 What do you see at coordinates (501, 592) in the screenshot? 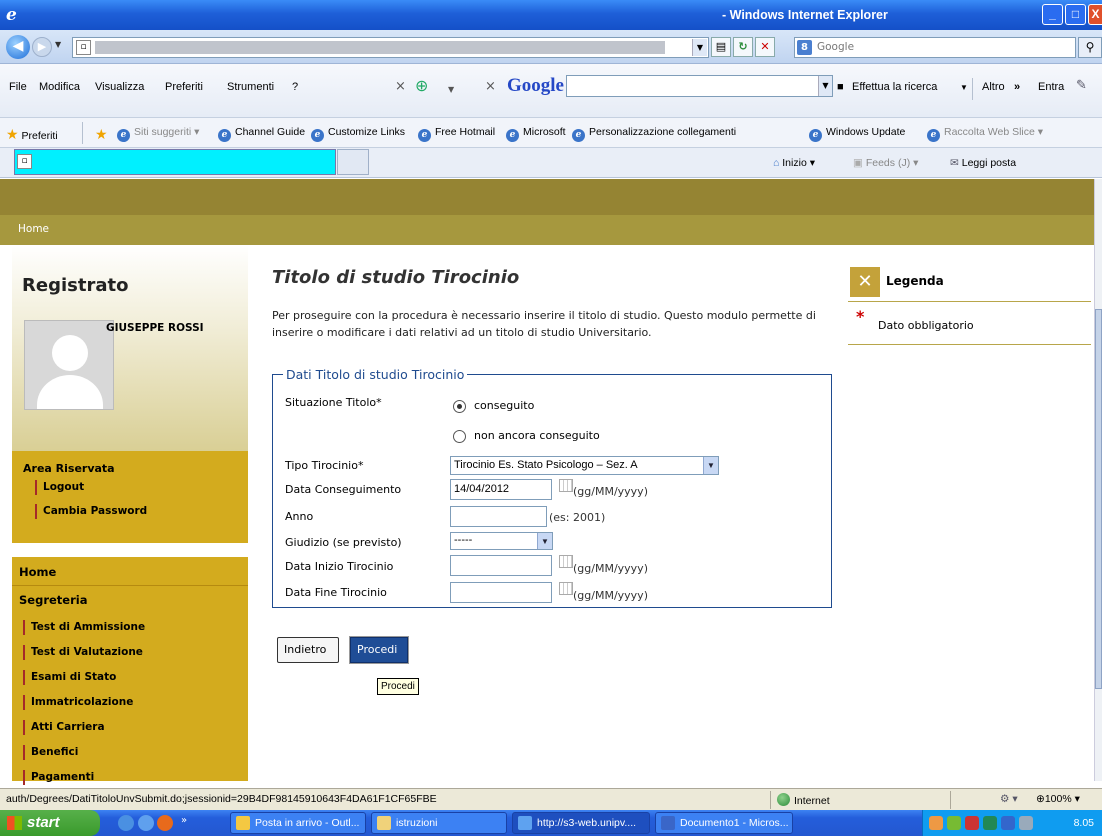
I see `data-fine-input` at bounding box center [501, 592].